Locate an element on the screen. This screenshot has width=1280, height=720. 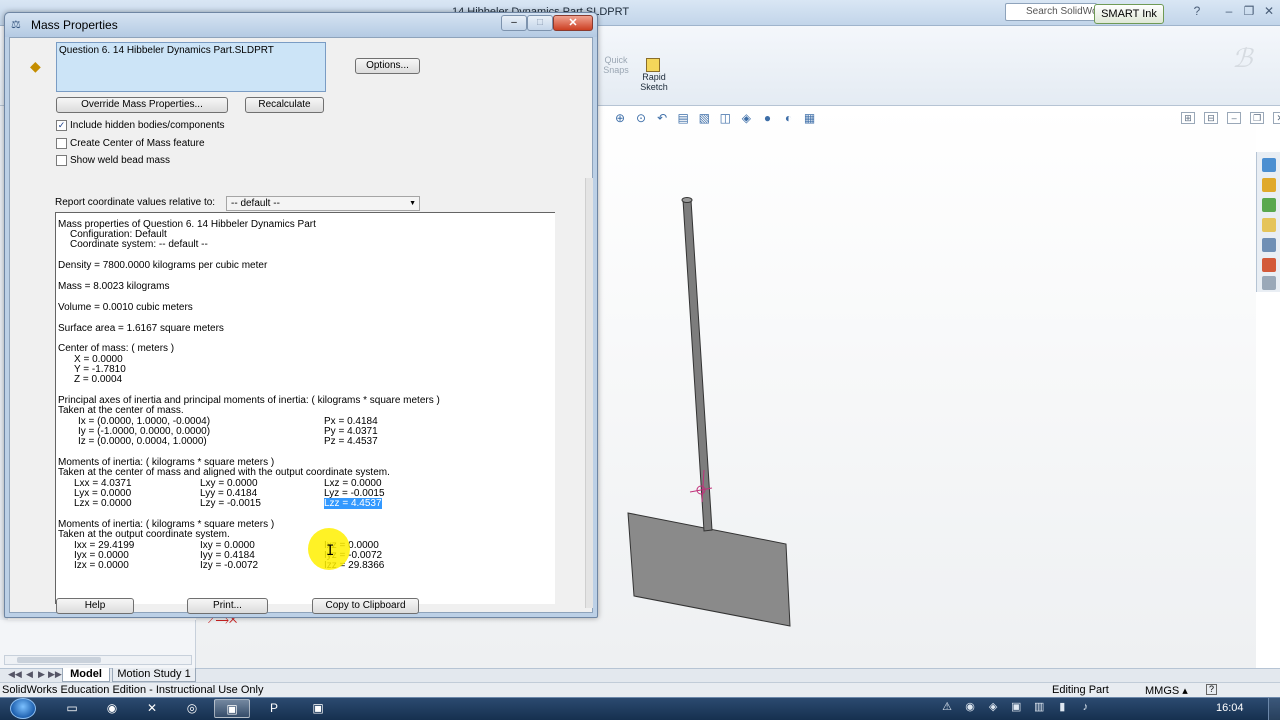
show-weld-checkbox is located at coordinates (61, 160).